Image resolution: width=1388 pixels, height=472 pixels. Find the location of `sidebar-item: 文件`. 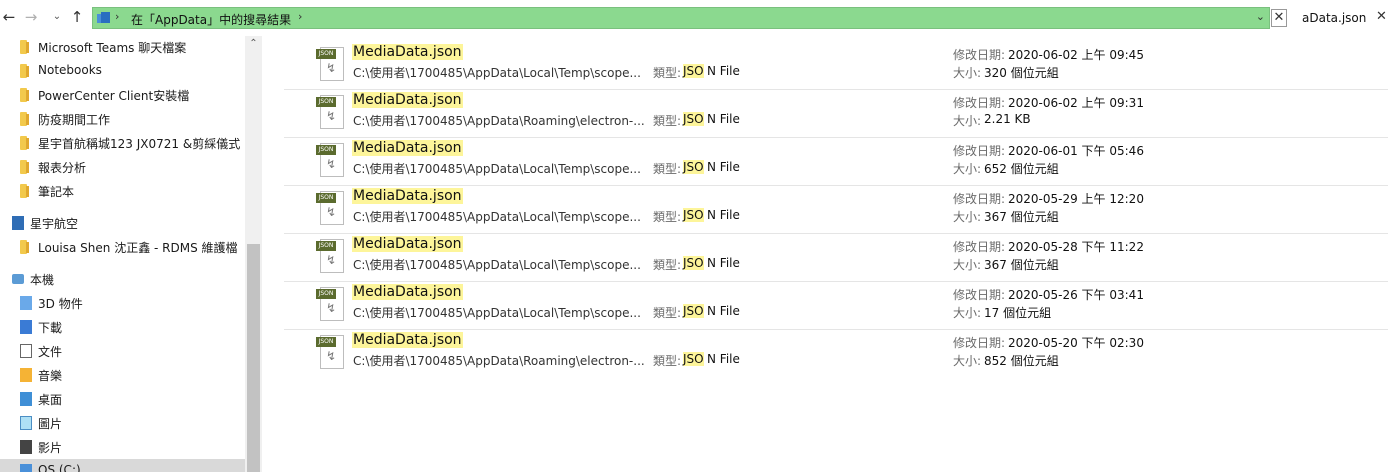

sidebar-item: 文件 is located at coordinates (122, 351).